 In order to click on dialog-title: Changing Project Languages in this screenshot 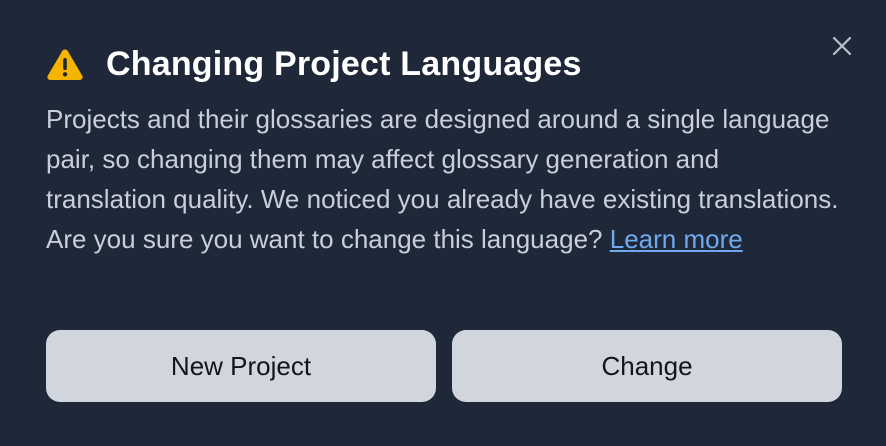, I will do `click(344, 64)`.